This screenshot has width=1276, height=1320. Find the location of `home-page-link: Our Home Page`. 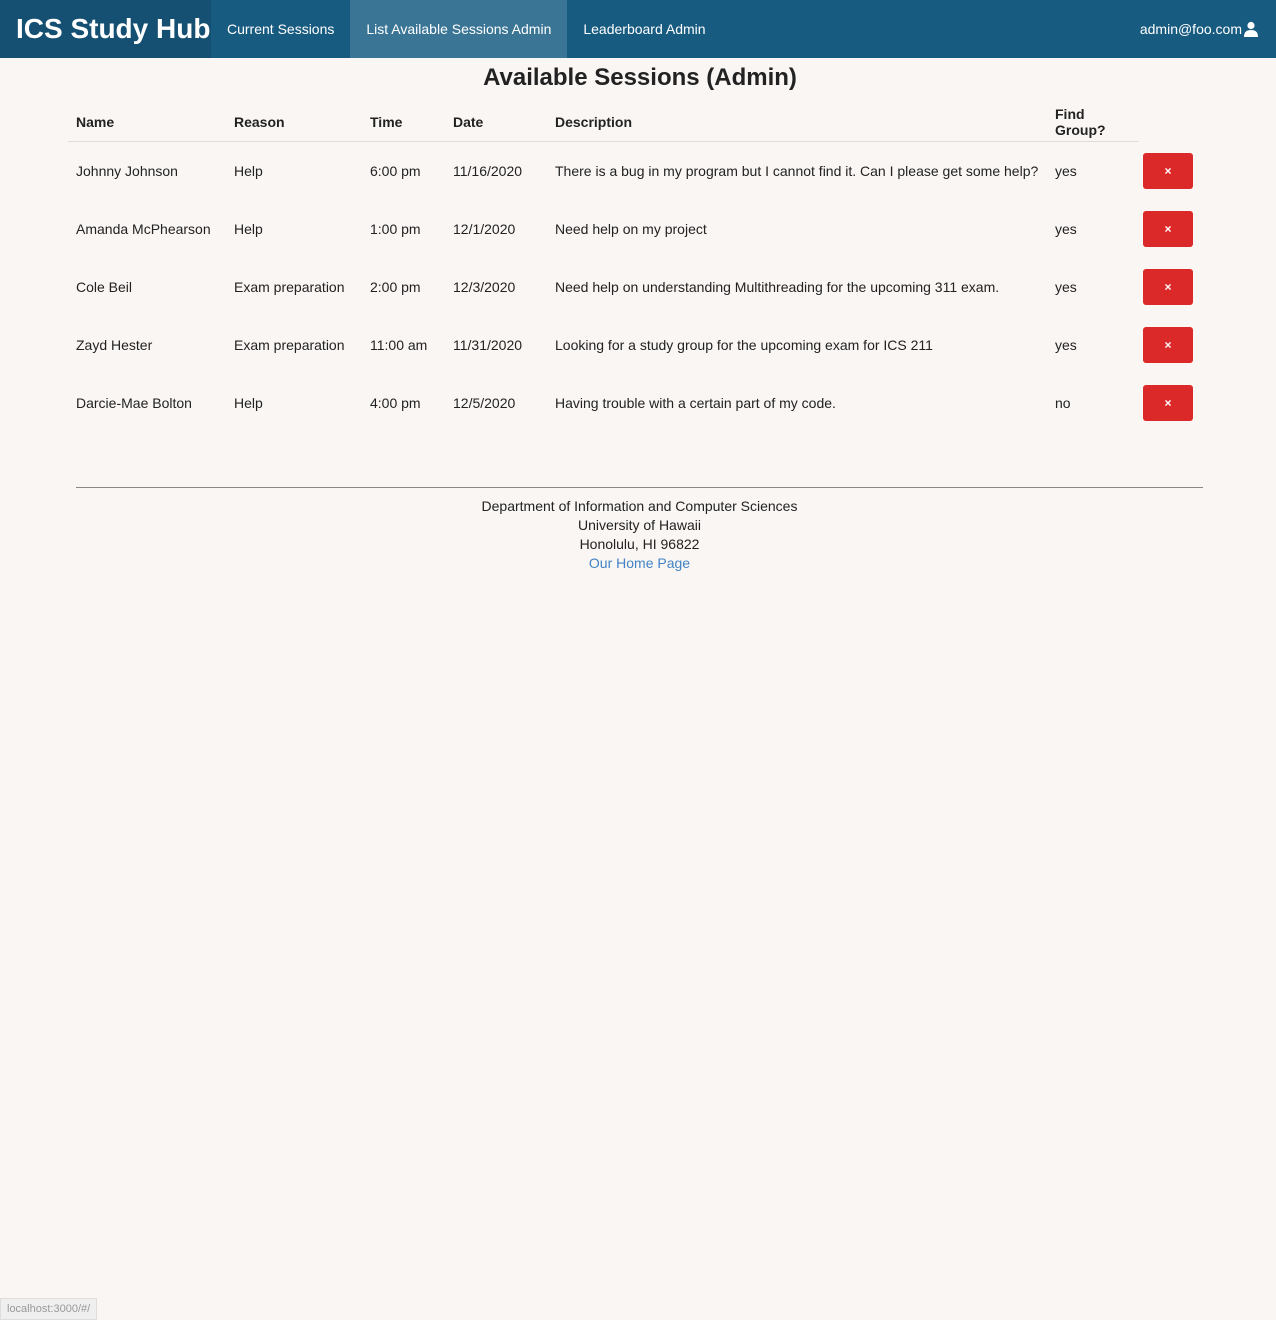

home-page-link: Our Home Page is located at coordinates (639, 563).